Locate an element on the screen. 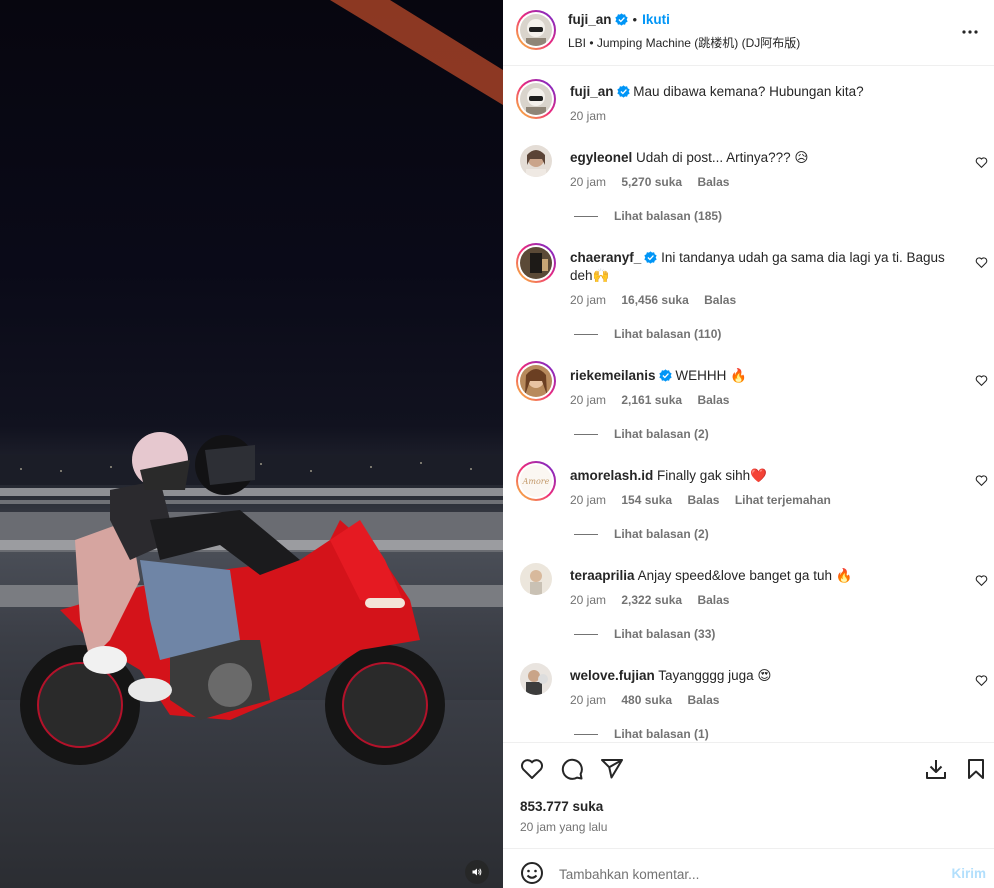 The width and height of the screenshot is (994, 888). audio-toggle-button is located at coordinates (477, 872).